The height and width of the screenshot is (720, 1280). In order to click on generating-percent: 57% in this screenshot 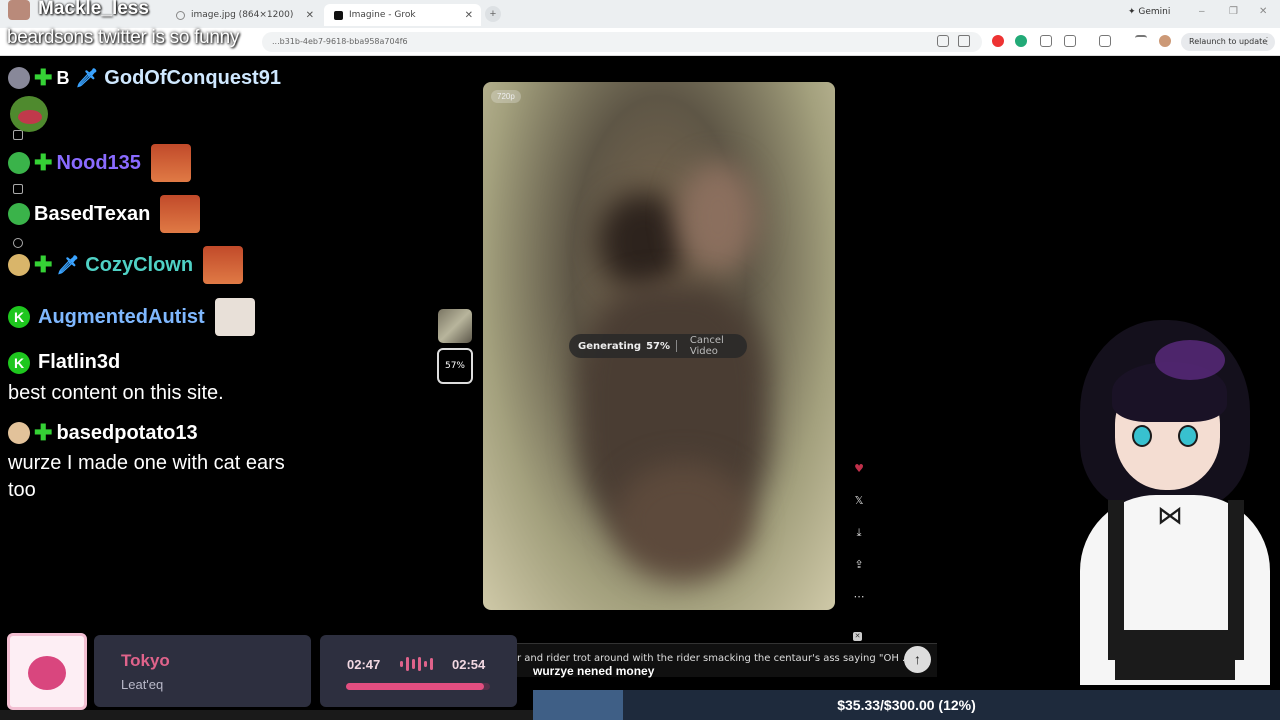, I will do `click(658, 346)`.